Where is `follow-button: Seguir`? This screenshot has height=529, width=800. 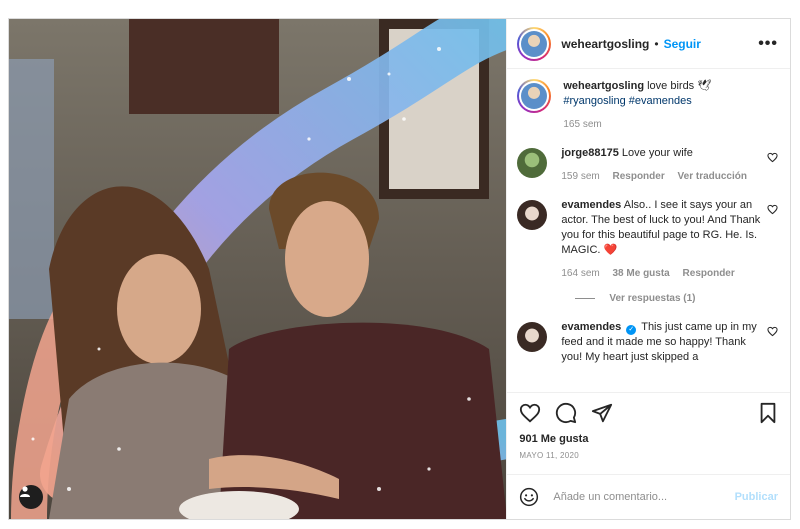
follow-button: Seguir is located at coordinates (682, 44).